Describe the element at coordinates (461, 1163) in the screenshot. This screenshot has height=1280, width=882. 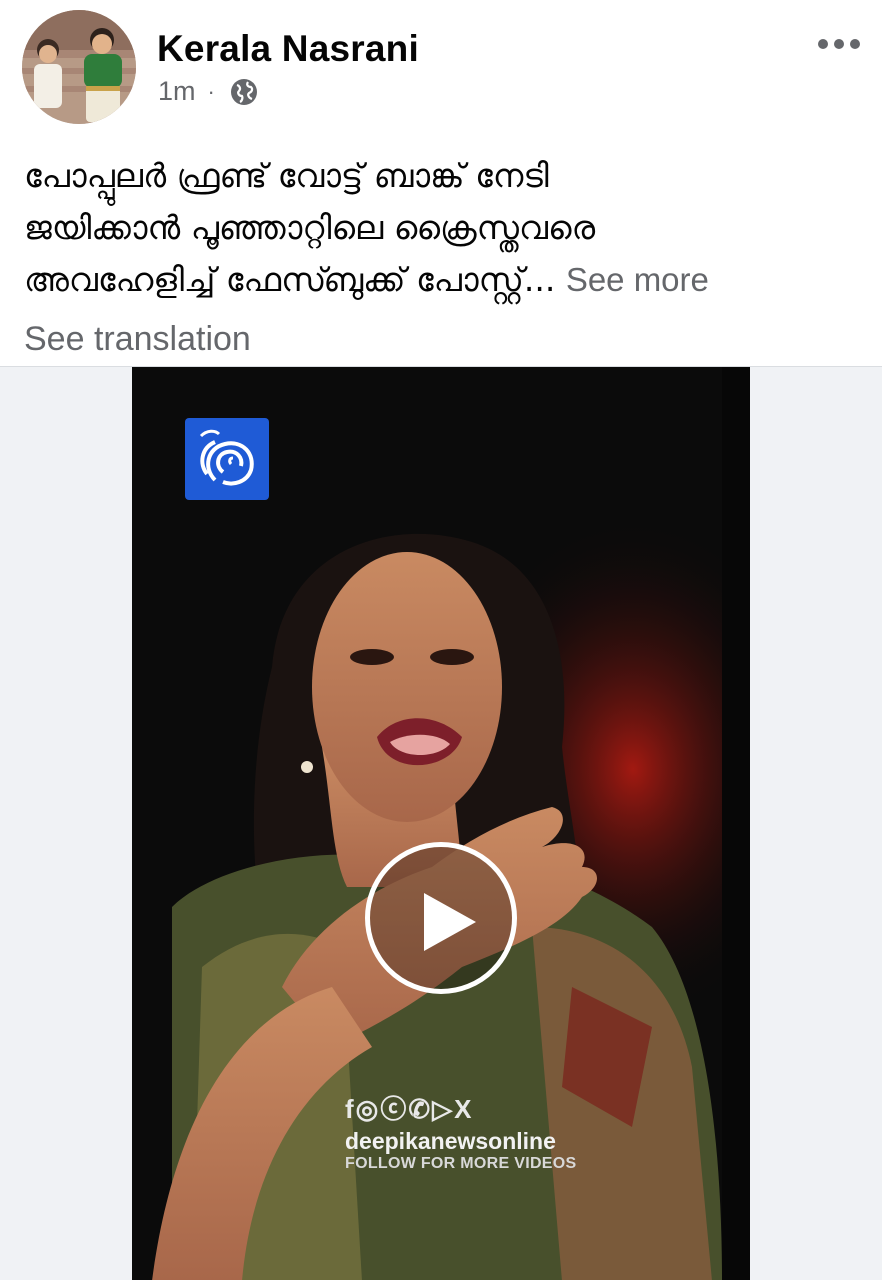
I see `watermark-follow: FOLLOW FOR MORE VIDEOS` at that location.